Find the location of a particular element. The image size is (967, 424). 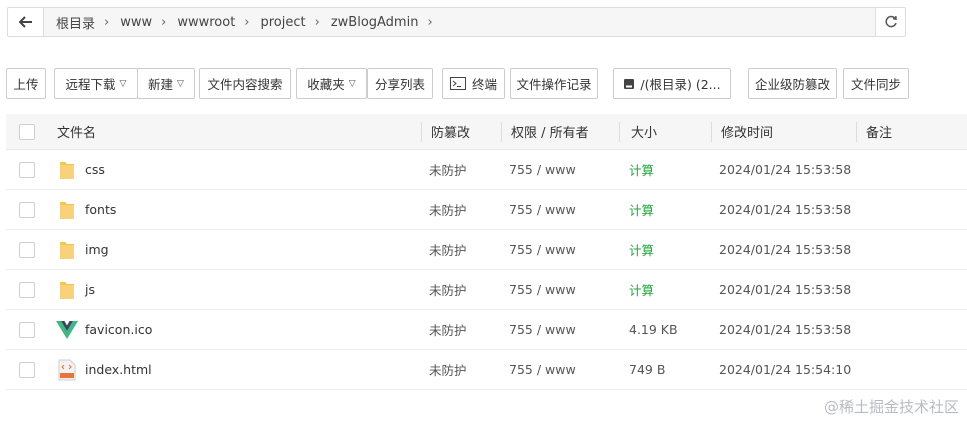

file-name: favicon.ico is located at coordinates (118, 329).